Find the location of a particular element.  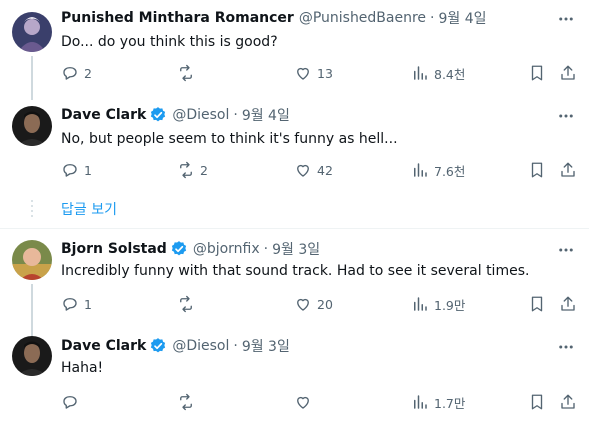

like-button is located at coordinates (305, 402).